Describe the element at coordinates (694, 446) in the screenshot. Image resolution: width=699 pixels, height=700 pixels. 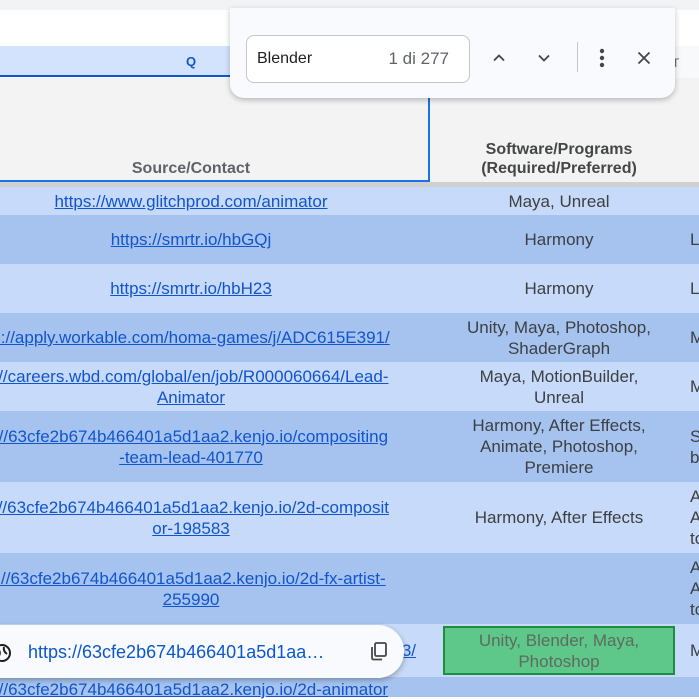
I see `next-column-cell: S b` at that location.